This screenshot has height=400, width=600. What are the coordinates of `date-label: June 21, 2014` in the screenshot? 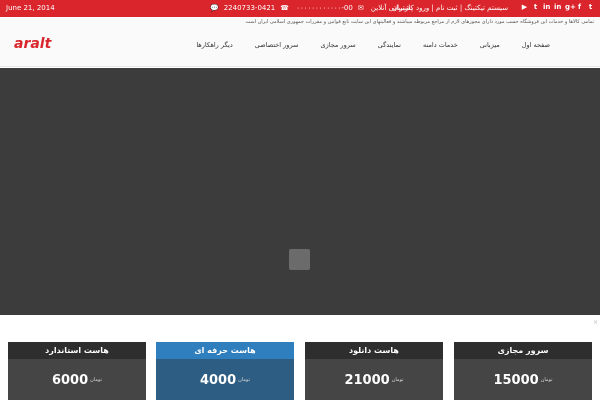 It's located at (30, 8).